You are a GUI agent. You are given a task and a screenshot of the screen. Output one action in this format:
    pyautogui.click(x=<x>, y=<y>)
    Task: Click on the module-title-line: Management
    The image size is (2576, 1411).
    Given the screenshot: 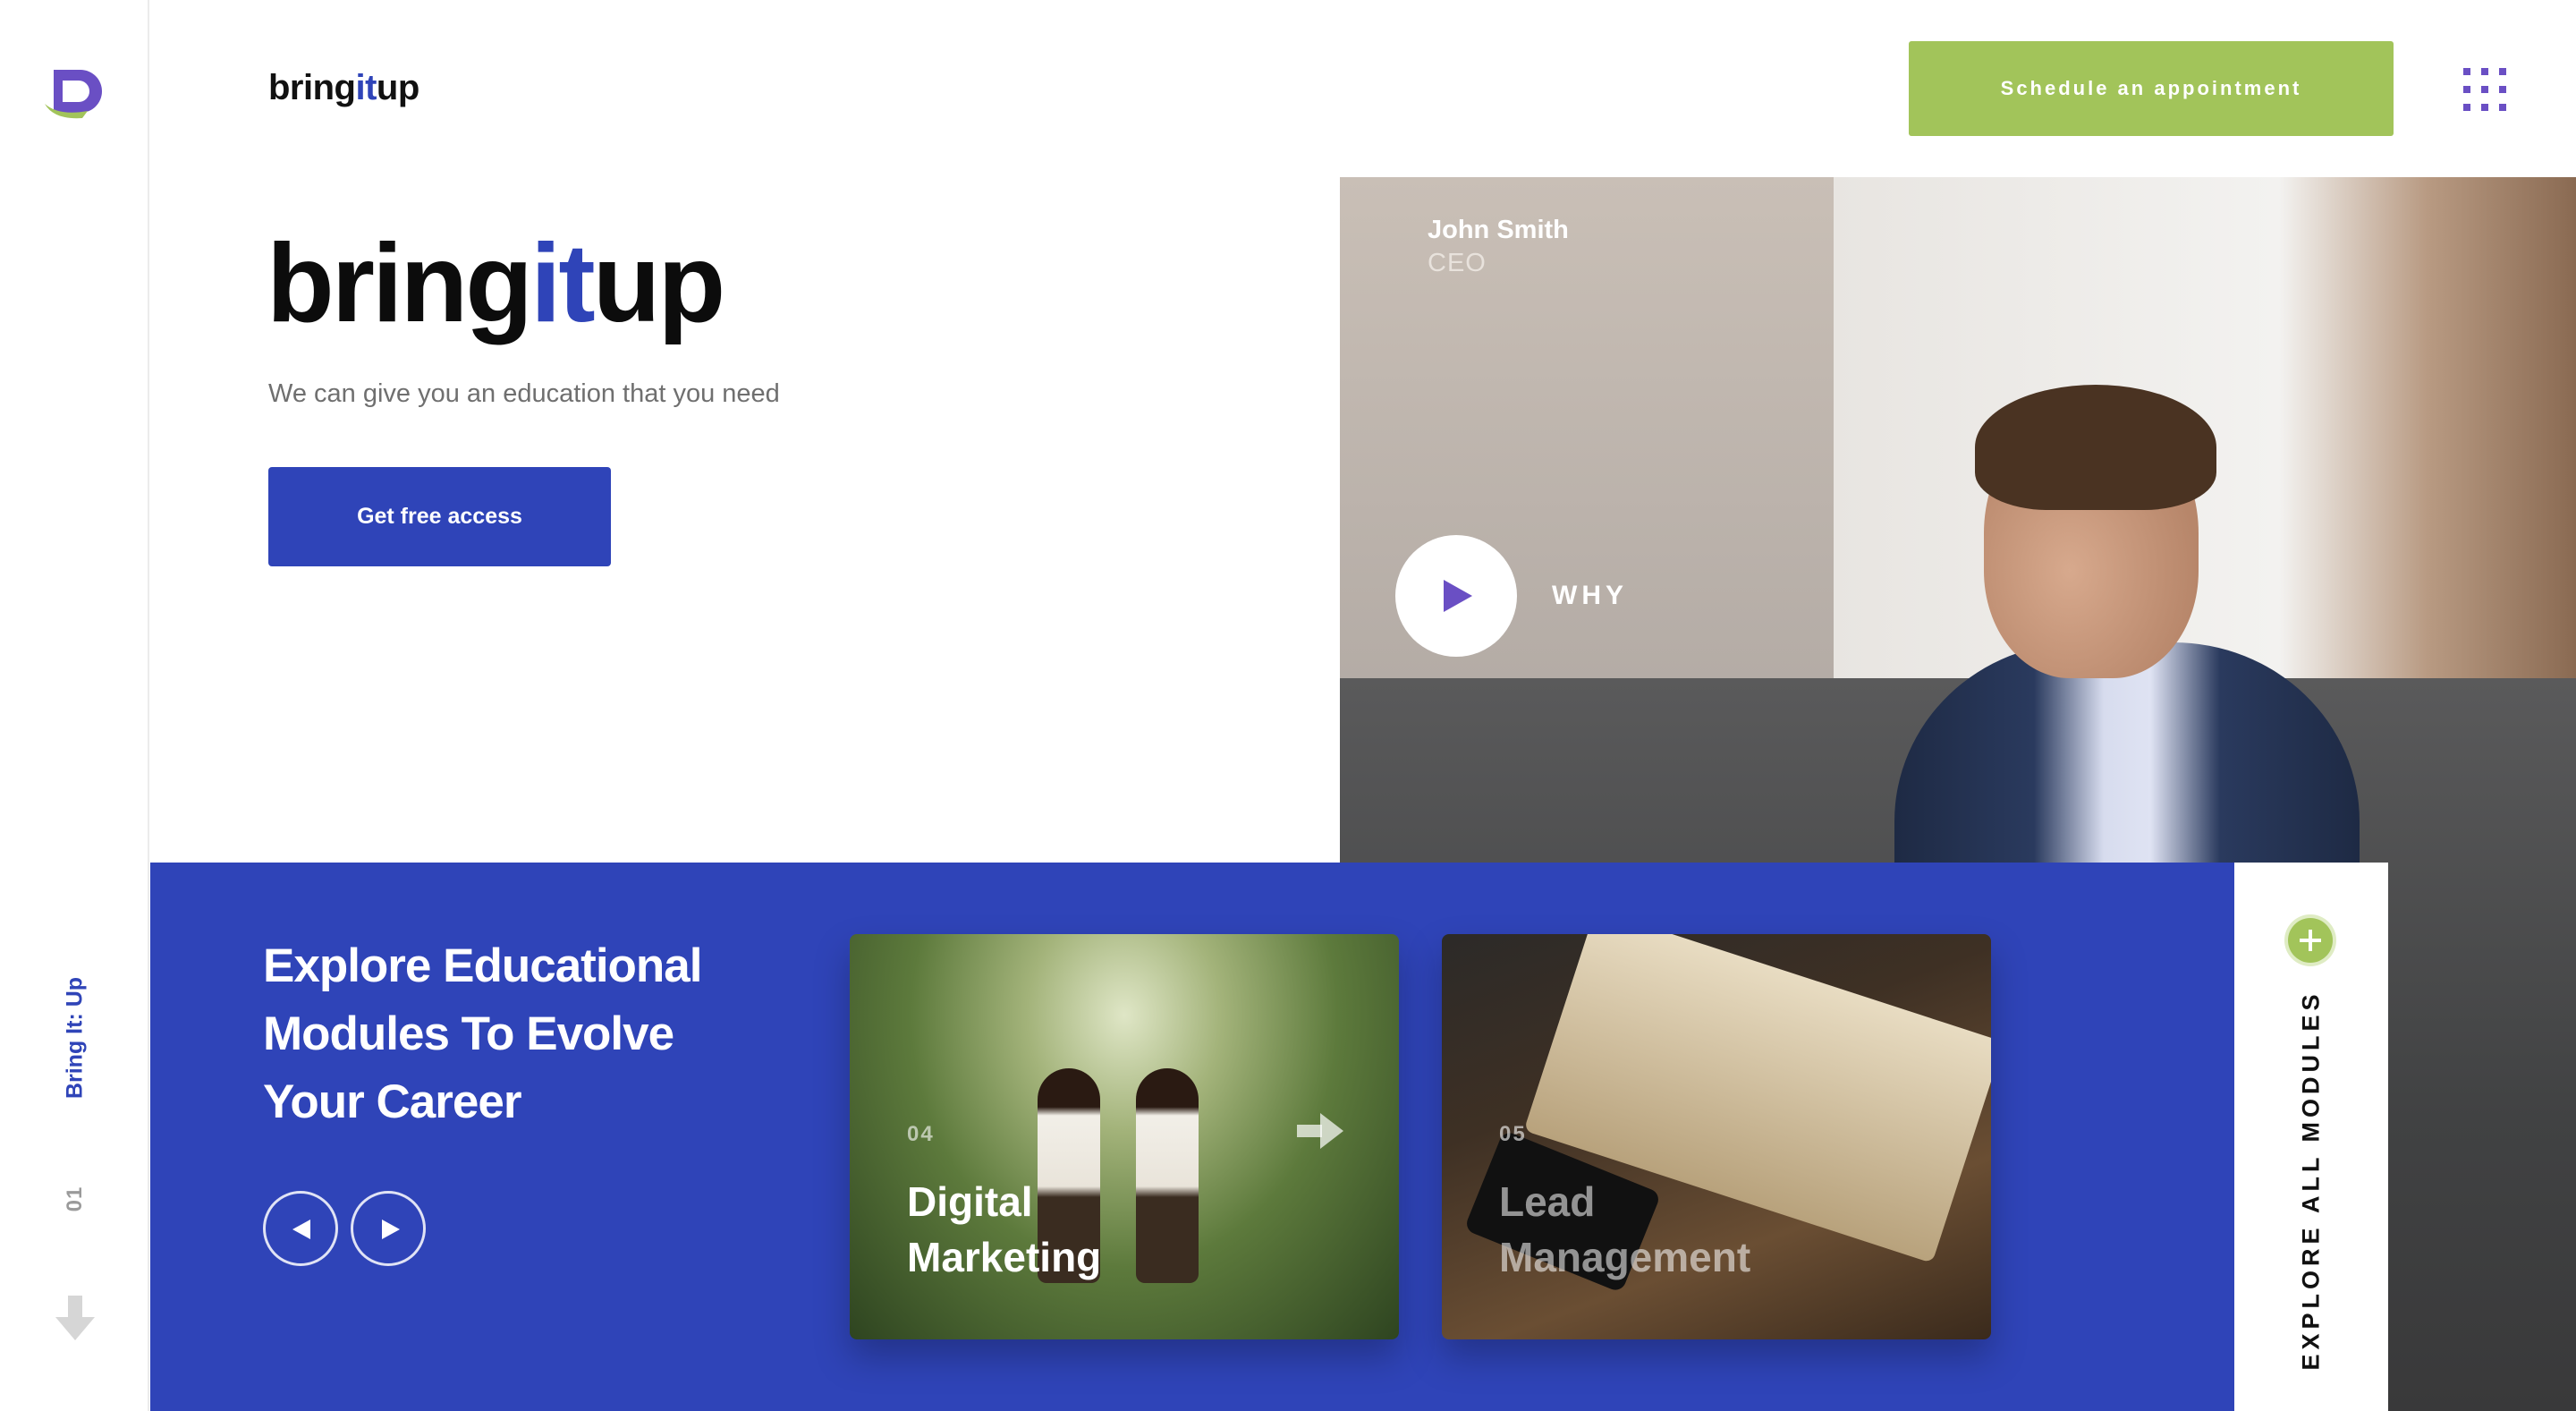 What is the action you would take?
    pyautogui.click(x=1625, y=1257)
    